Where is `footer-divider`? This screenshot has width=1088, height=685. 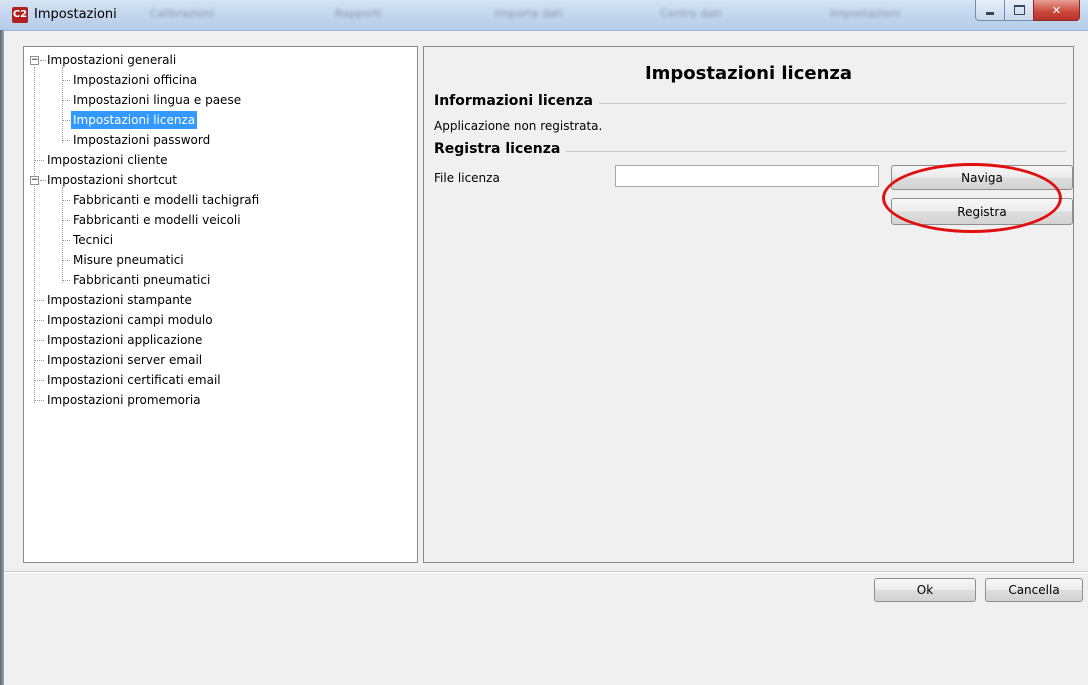 footer-divider is located at coordinates (546, 572).